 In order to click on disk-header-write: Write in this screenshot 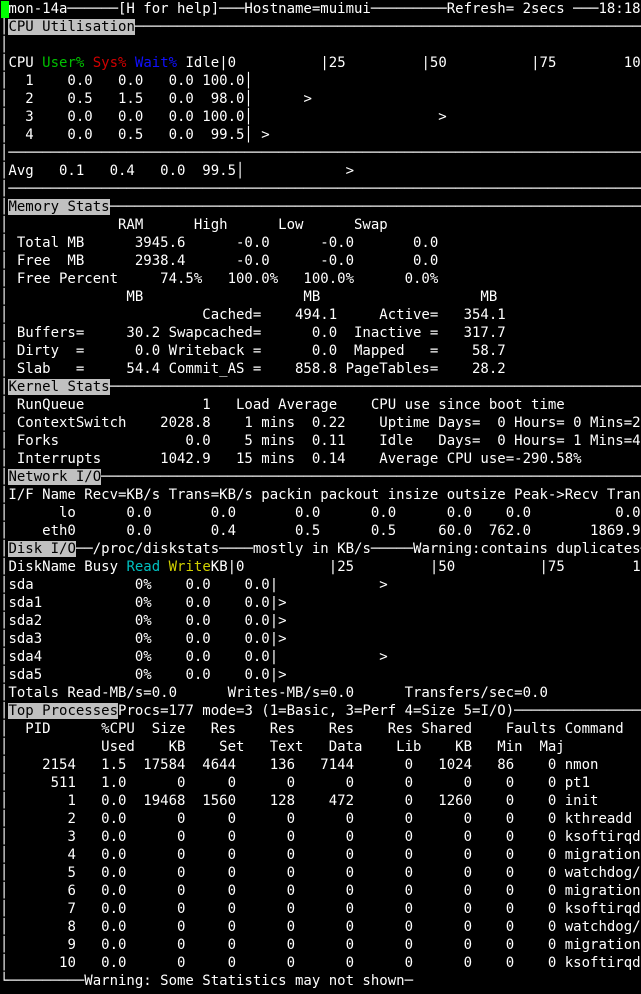, I will do `click(189, 567)`.